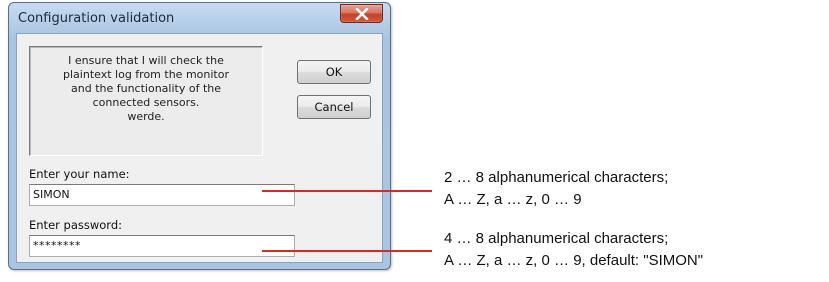 This screenshot has width=829, height=282. I want to click on password-rule-line-2: A … Z, a … z, 0 … 9, default: "SIMON", so click(574, 260).